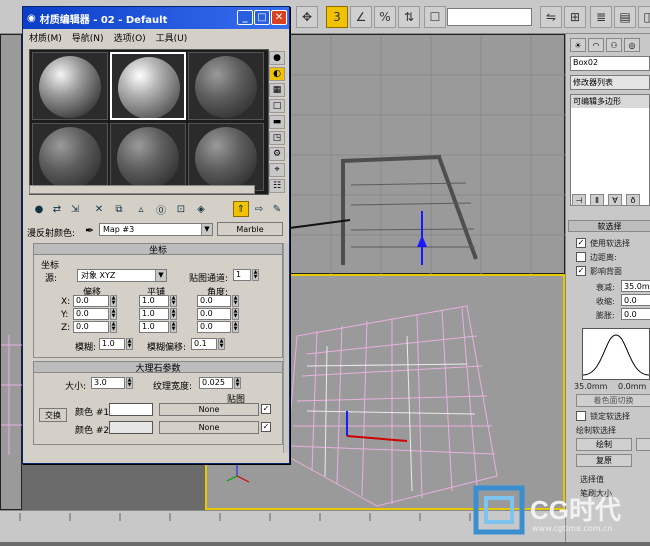 This screenshot has height=546, width=650. What do you see at coordinates (633, 200) in the screenshot?
I see `remove-modifier-icon: ð` at bounding box center [633, 200].